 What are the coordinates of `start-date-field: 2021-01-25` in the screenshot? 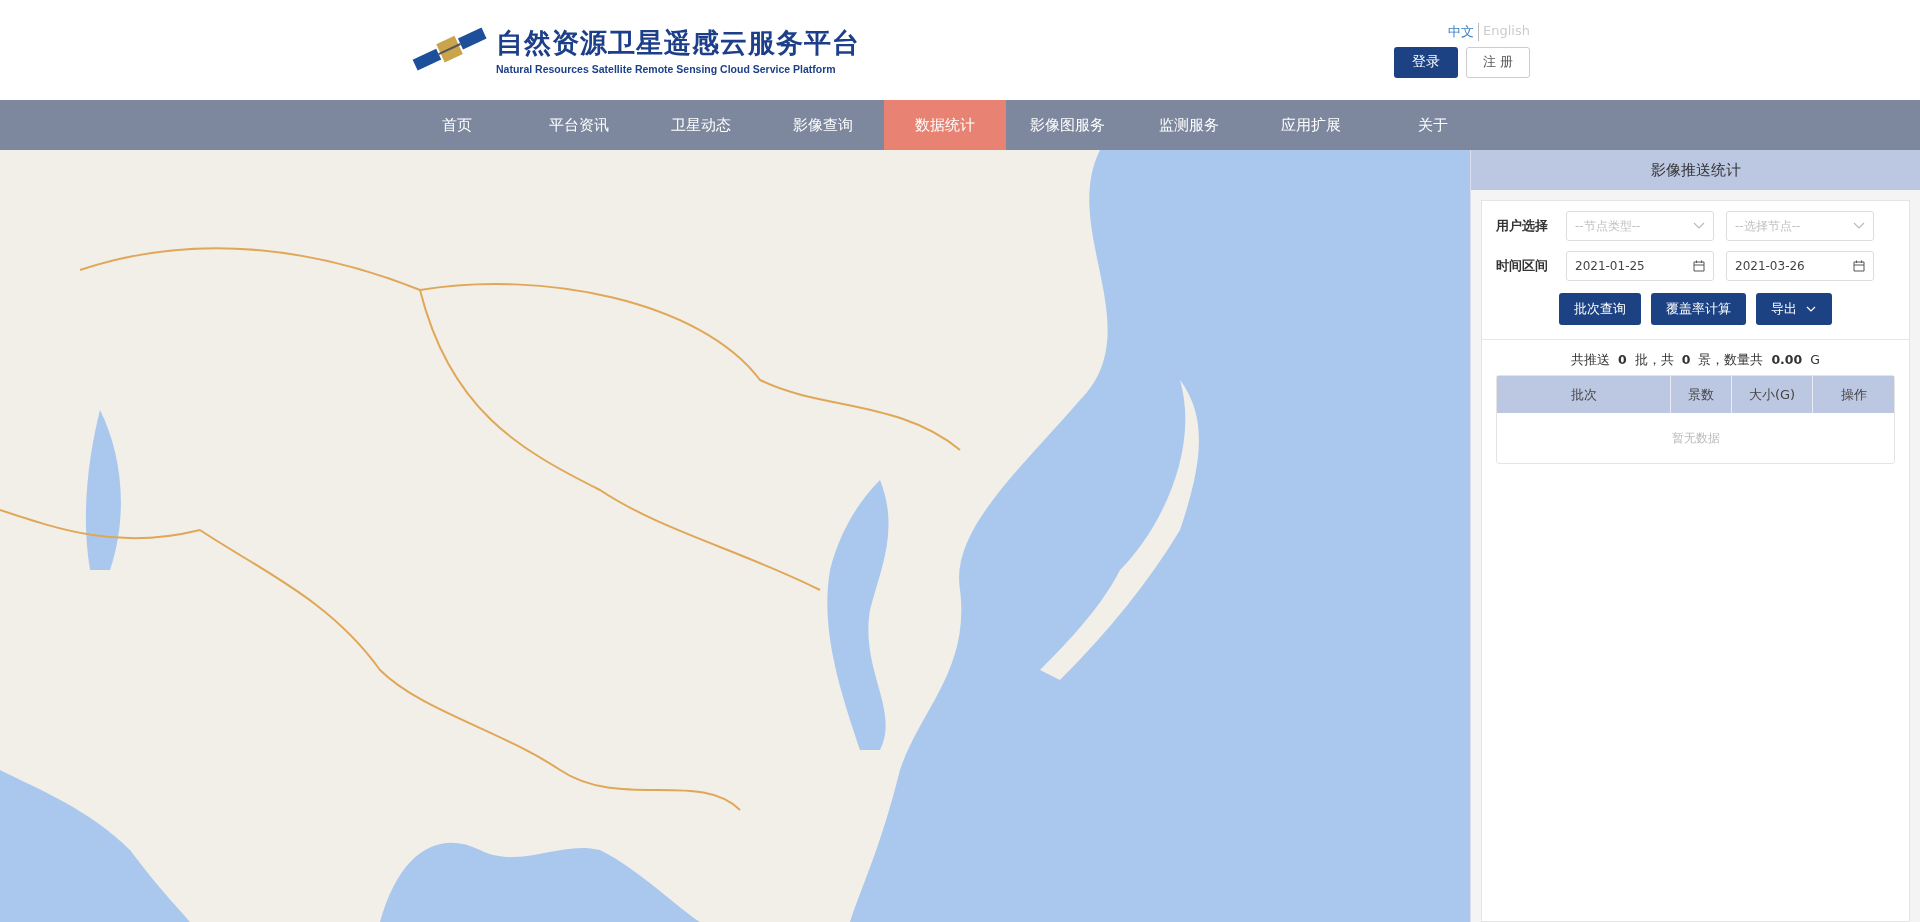 It's located at (1640, 266).